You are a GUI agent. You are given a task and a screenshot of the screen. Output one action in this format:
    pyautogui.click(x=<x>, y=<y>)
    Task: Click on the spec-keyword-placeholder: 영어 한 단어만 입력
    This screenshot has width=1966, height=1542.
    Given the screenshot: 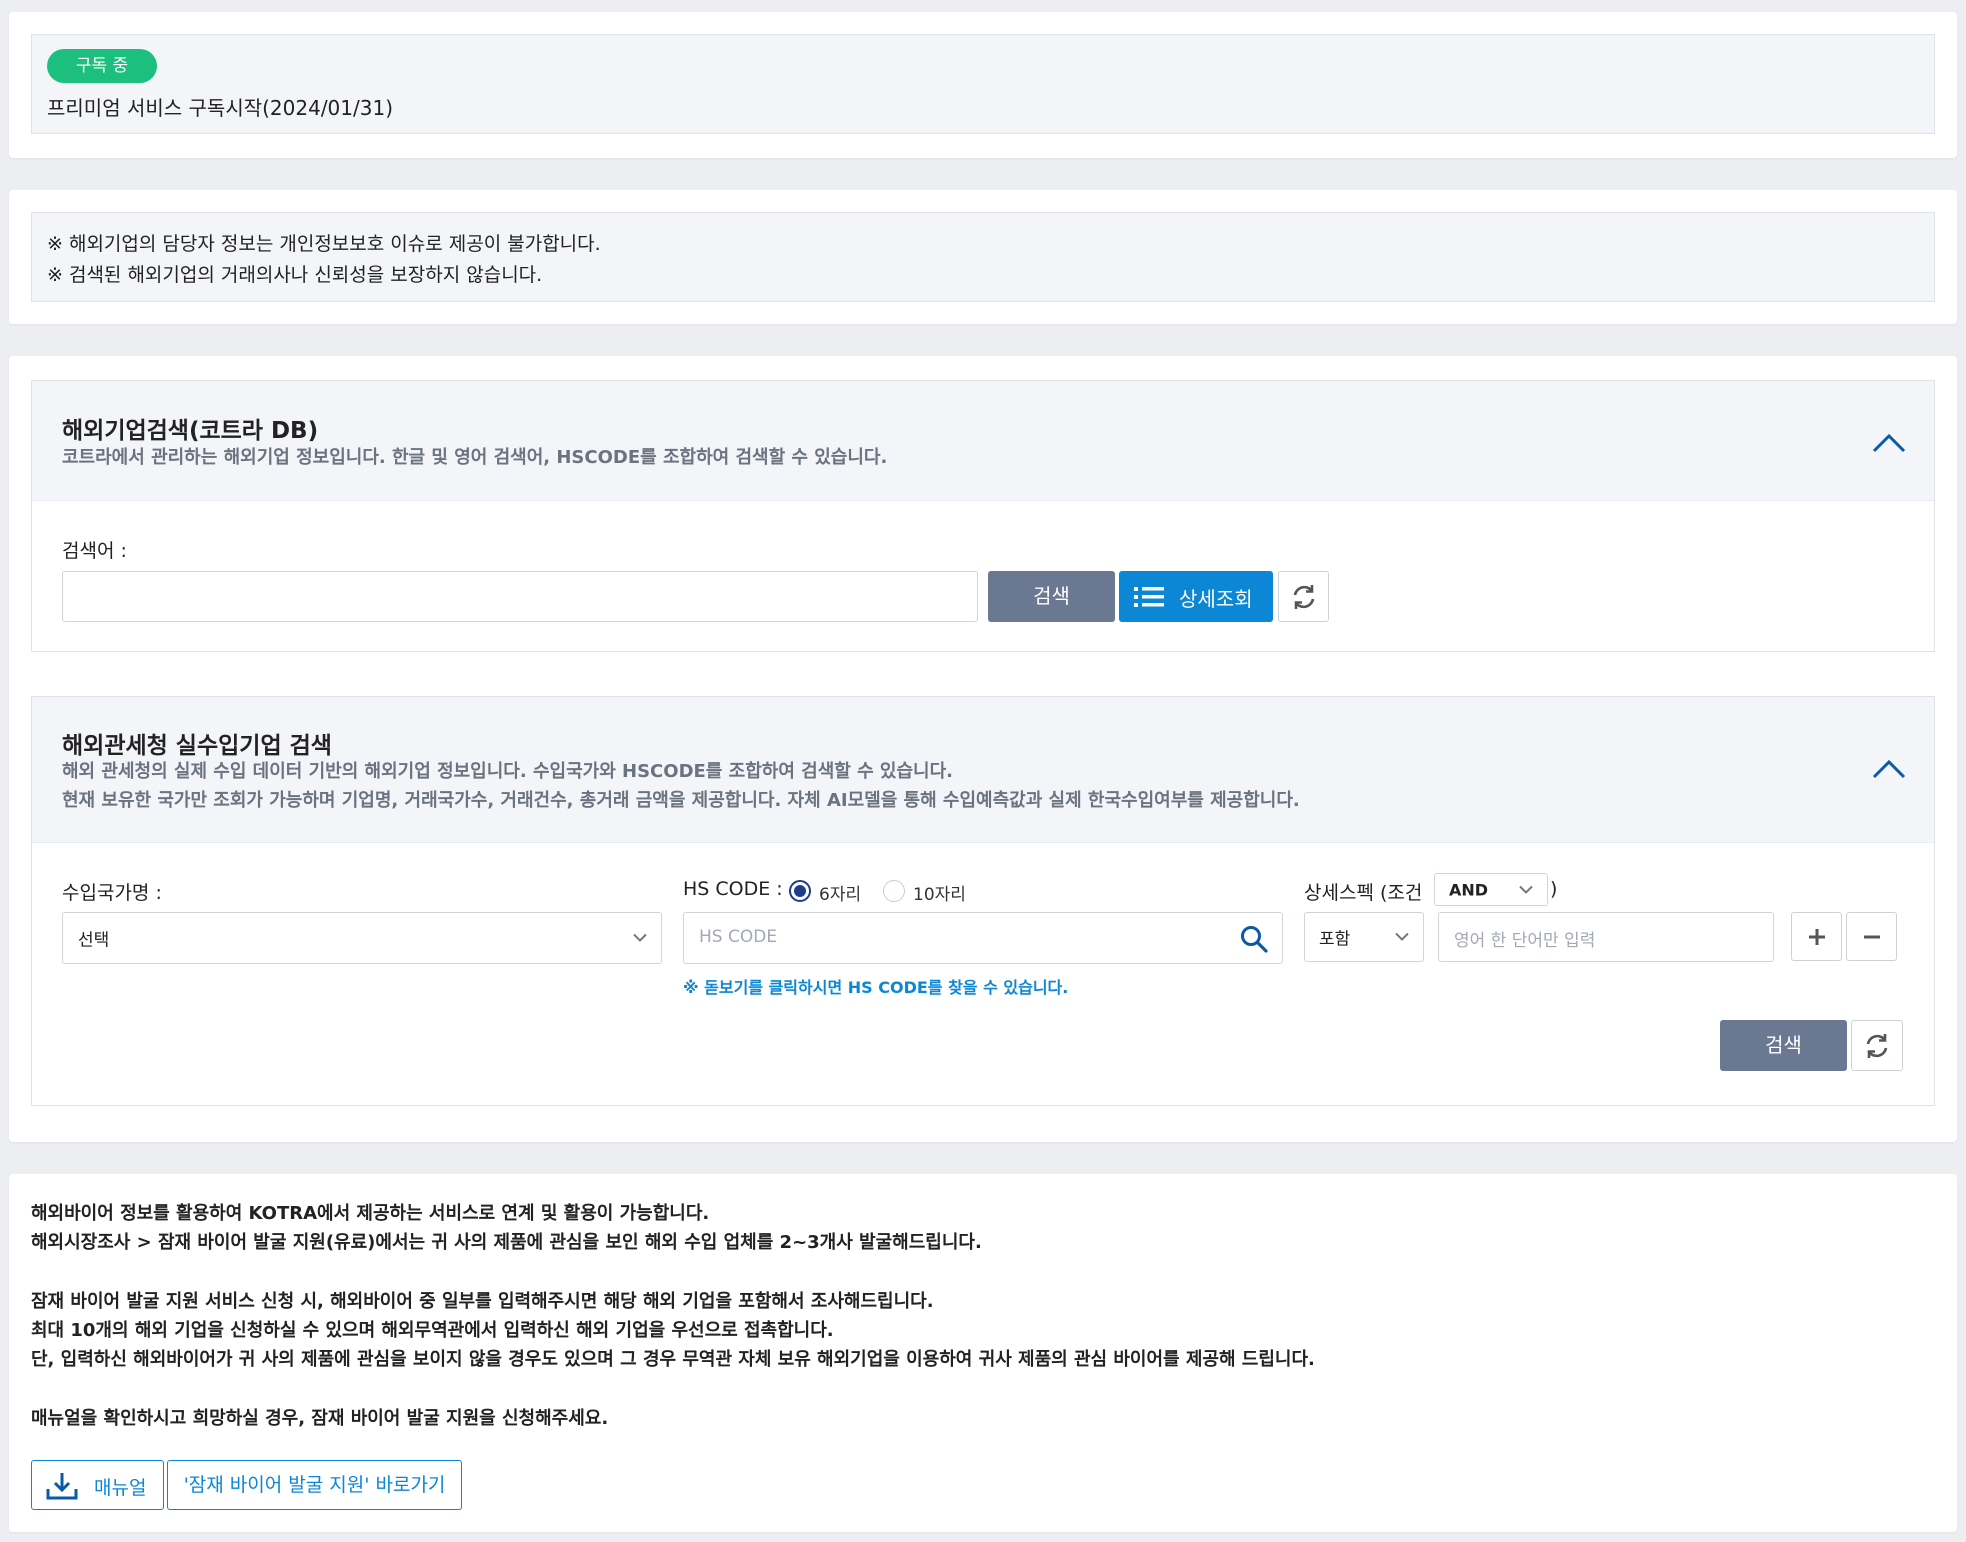 What is the action you would take?
    pyautogui.click(x=1525, y=941)
    